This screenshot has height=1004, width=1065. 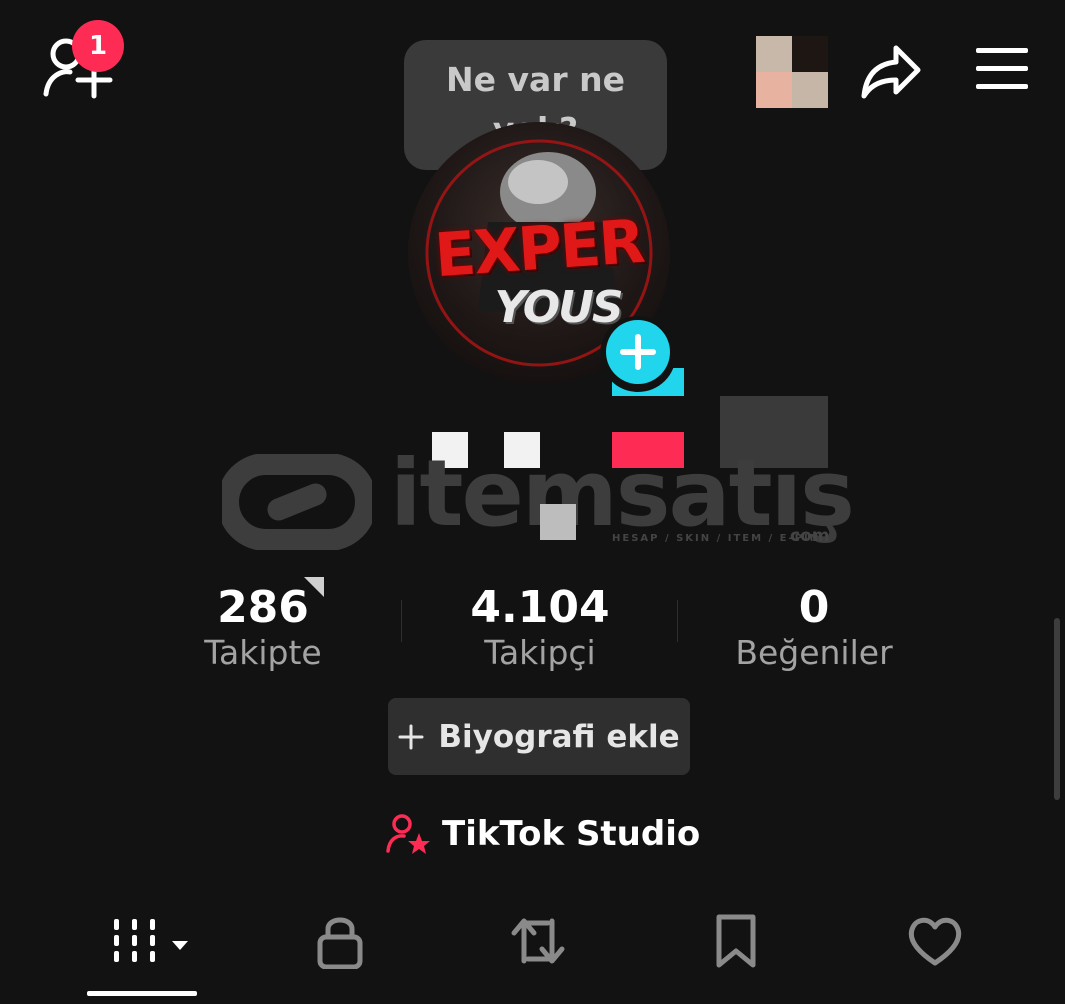 What do you see at coordinates (810, 536) in the screenshot?
I see `watermark-suffix: com` at bounding box center [810, 536].